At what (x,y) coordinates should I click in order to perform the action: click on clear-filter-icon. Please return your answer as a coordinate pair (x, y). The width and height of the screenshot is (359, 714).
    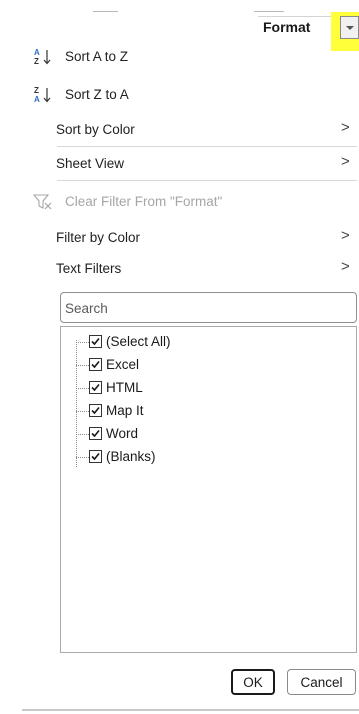
    Looking at the image, I should click on (43, 202).